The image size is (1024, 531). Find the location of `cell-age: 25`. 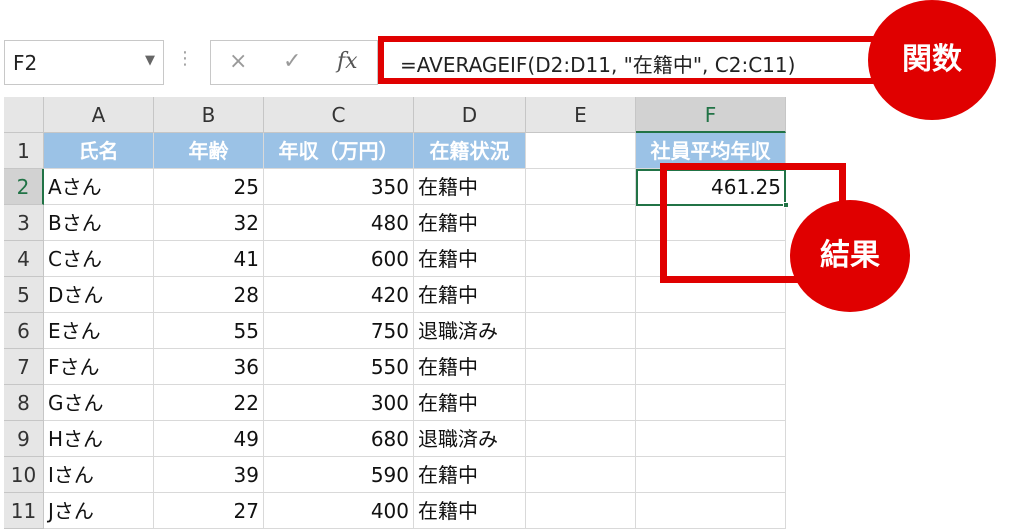

cell-age: 25 is located at coordinates (209, 187).